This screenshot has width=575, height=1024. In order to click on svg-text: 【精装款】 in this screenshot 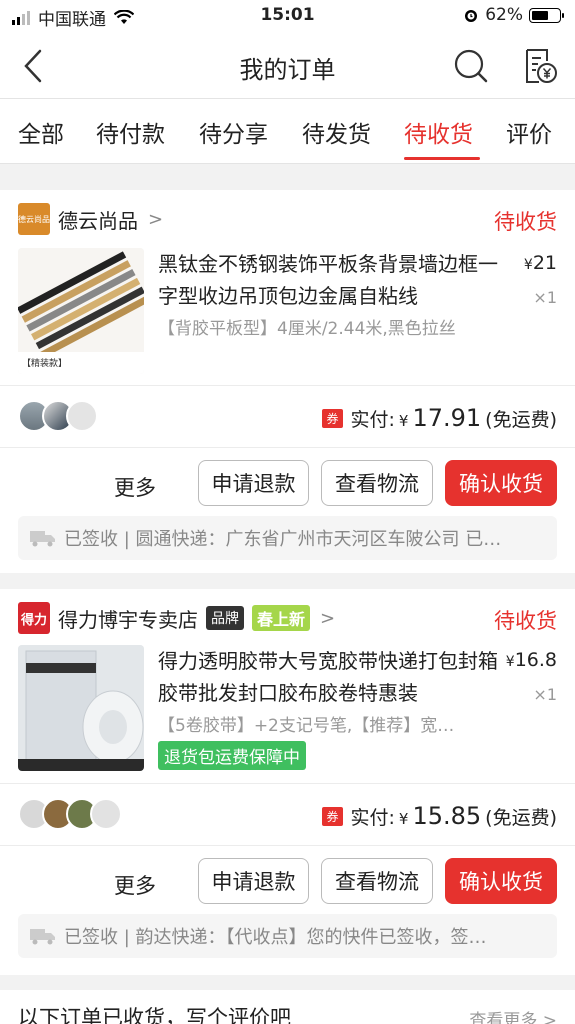, I will do `click(44, 363)`.